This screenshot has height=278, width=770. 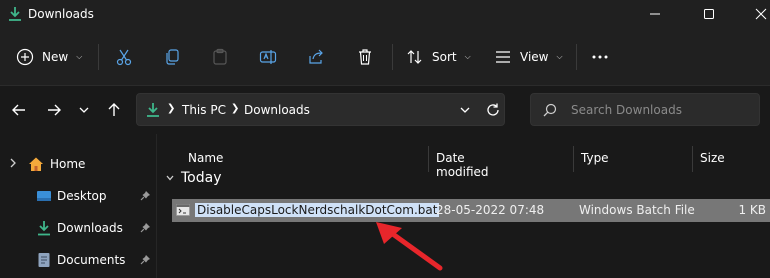 What do you see at coordinates (490, 210) in the screenshot?
I see `file-date-modified: 28-05-2022 07:48` at bounding box center [490, 210].